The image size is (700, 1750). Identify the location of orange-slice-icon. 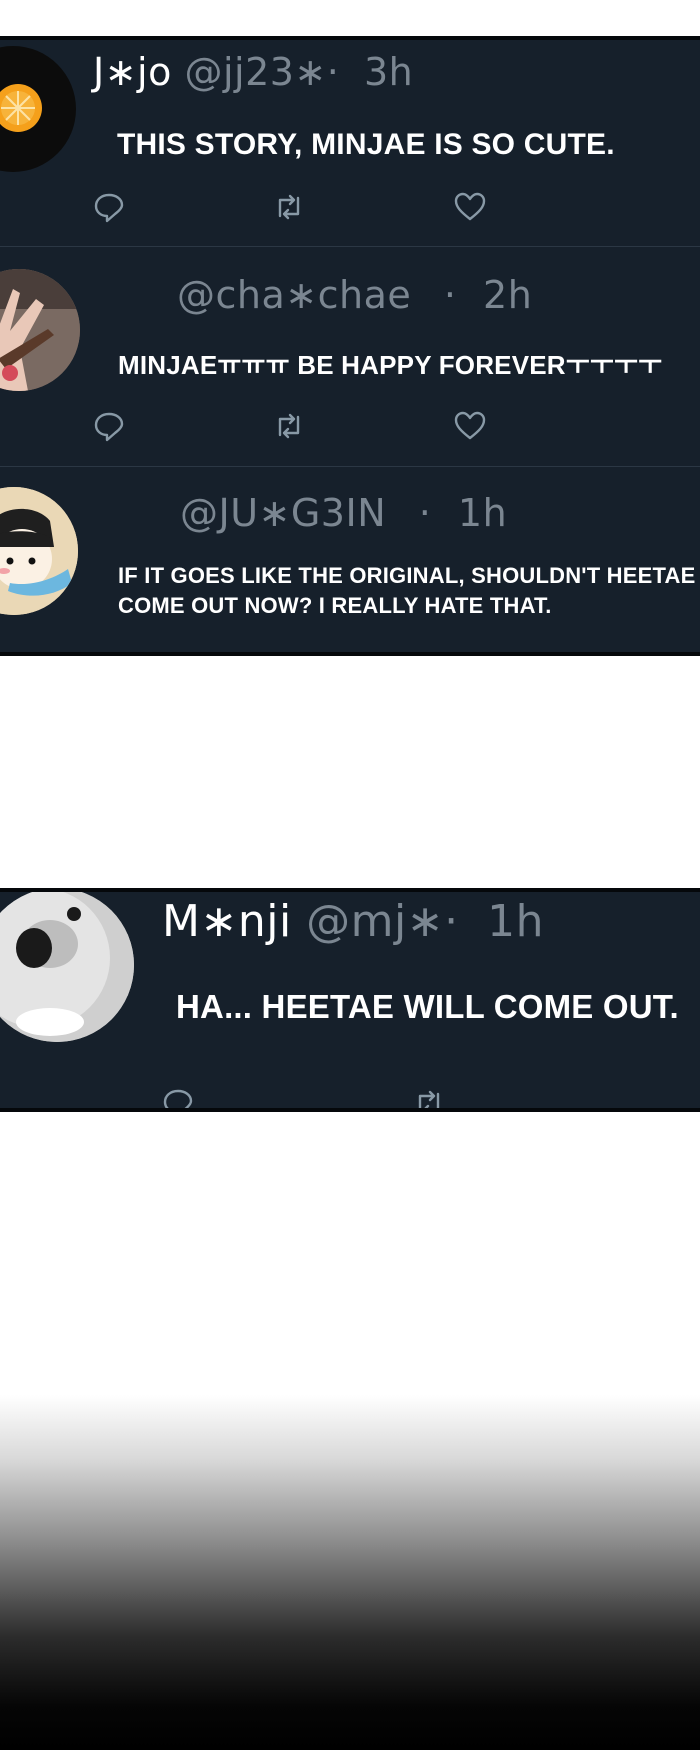
(21, 108).